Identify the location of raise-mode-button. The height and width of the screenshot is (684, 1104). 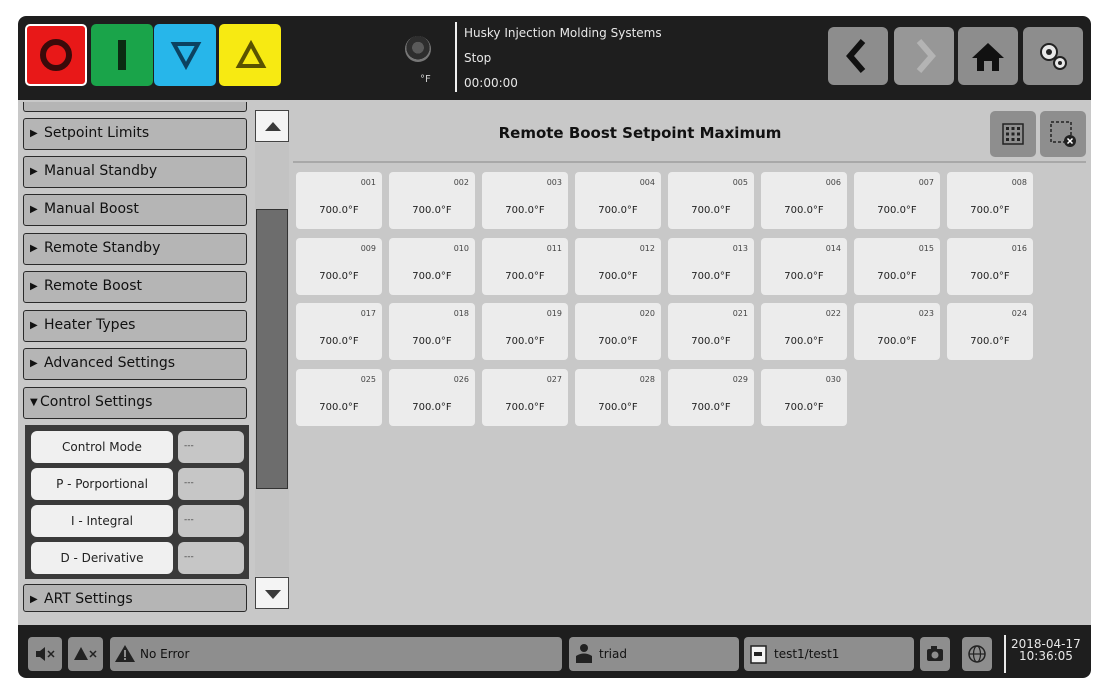
(250, 55).